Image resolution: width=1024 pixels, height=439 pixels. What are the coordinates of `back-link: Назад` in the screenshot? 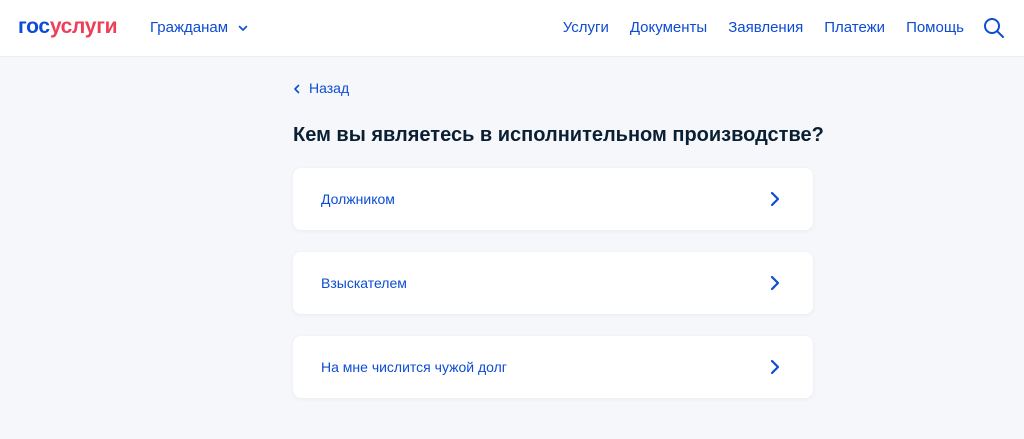 It's located at (321, 88).